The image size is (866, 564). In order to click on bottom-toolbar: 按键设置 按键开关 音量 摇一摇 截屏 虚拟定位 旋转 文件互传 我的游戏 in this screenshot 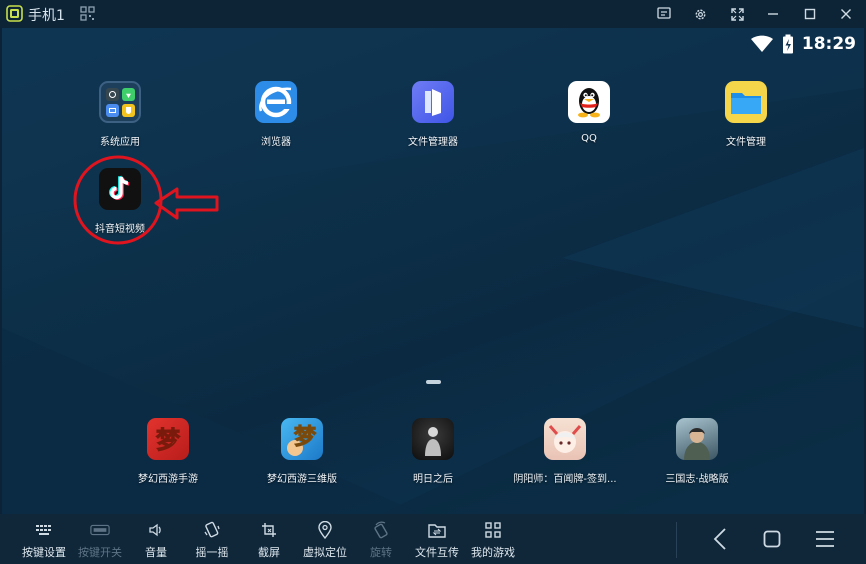, I will do `click(433, 539)`.